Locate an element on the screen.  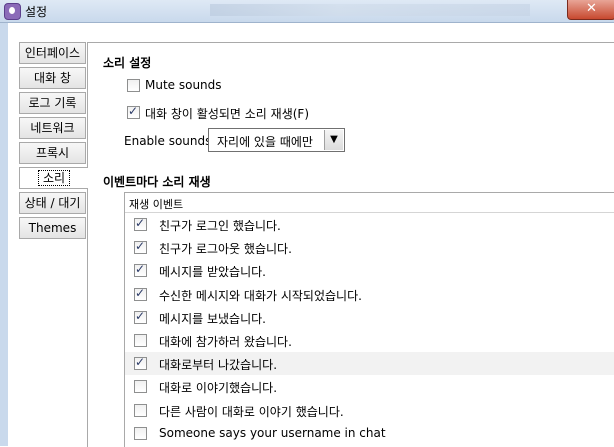
enable-sounds-label: Enable sounds: is located at coordinates (170, 141).